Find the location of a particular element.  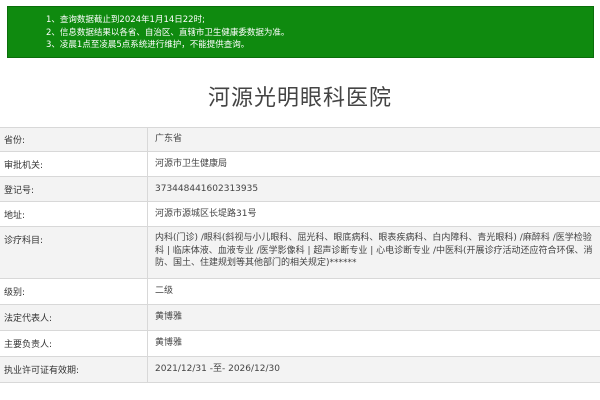

field-label: 执业许可证有效期: is located at coordinates (74, 369).